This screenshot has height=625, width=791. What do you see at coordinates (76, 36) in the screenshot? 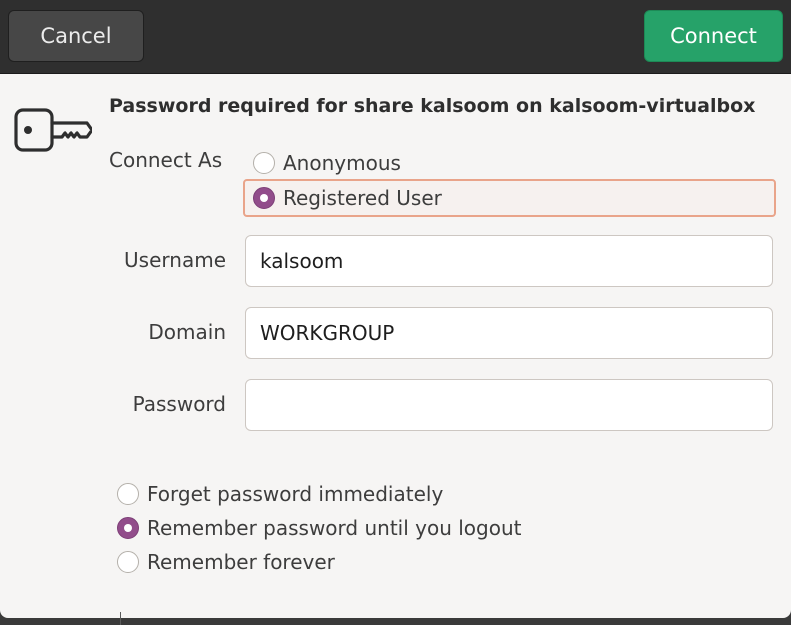
I see `cancel-button: Cancel` at bounding box center [76, 36].